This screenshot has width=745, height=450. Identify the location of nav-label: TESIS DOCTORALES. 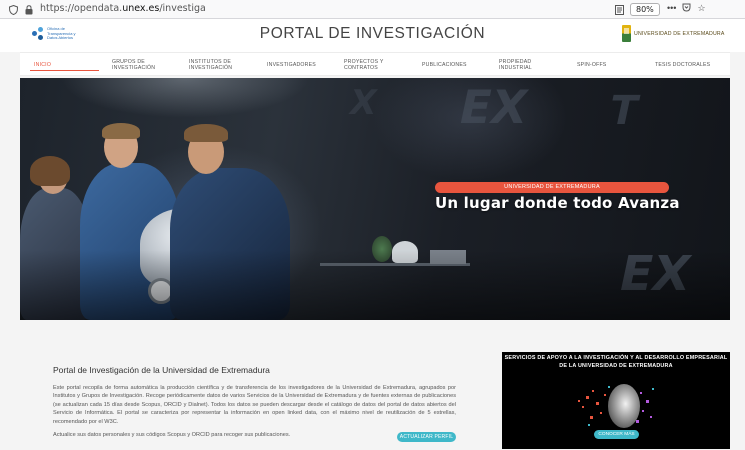
(683, 65).